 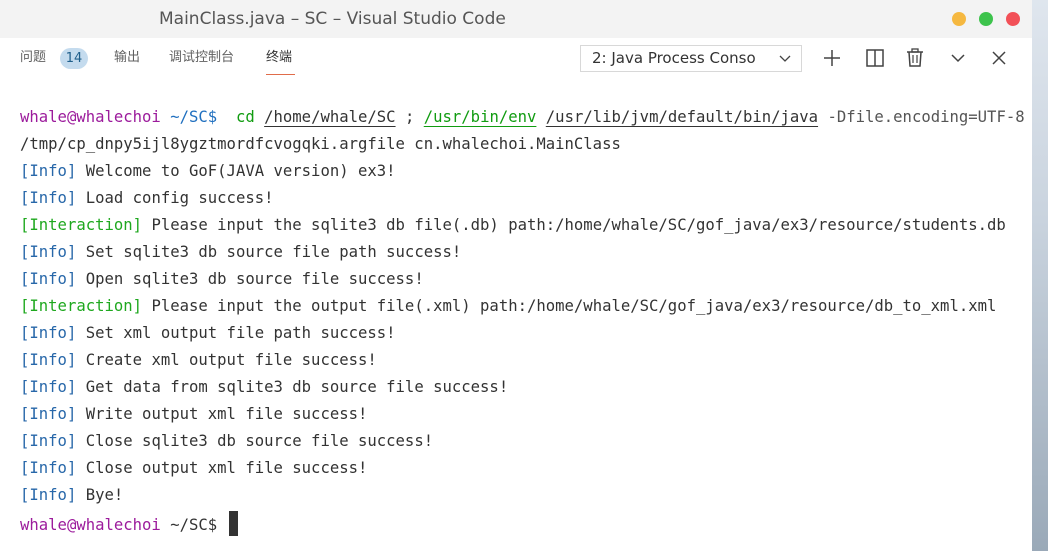 I want to click on terminal-line: [Info] Load config success!, so click(x=147, y=198).